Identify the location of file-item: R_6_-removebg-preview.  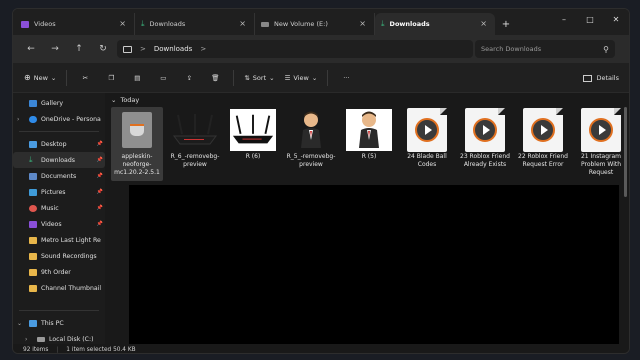
(195, 144).